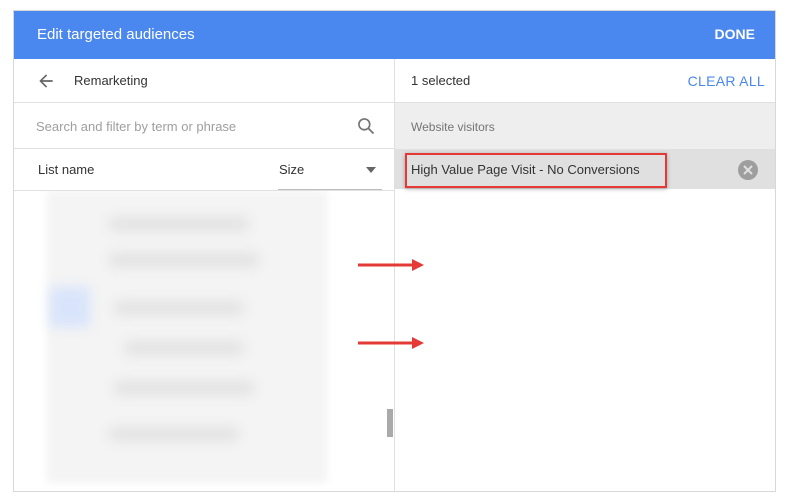  Describe the element at coordinates (204, 170) in the screenshot. I see `list-column-headers: List name Size` at that location.